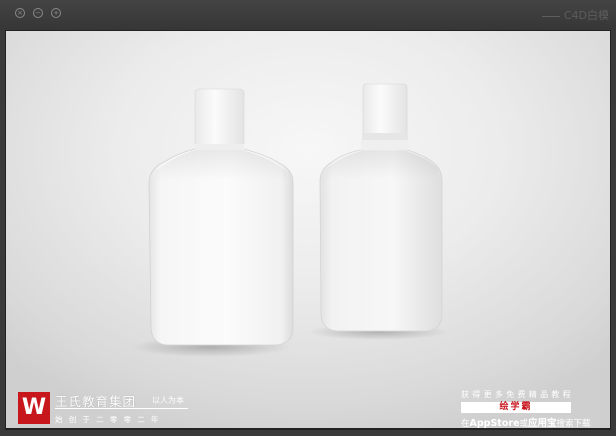 The width and height of the screenshot is (616, 436). Describe the element at coordinates (110, 419) in the screenshot. I see `brand-since: 始创于二零零二年` at that location.